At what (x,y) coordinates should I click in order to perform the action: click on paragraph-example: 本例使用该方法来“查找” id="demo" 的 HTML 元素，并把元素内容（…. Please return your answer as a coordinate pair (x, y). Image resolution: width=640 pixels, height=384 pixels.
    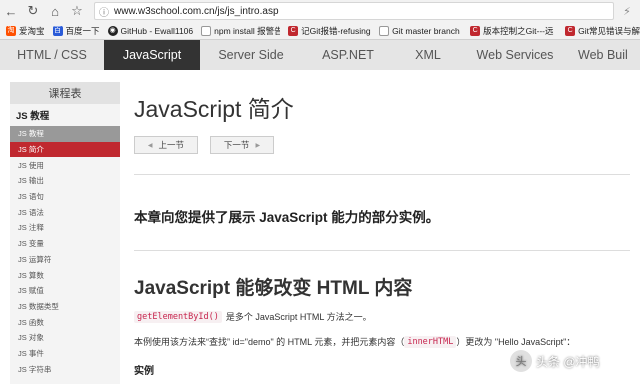
    Looking at the image, I should click on (354, 341).